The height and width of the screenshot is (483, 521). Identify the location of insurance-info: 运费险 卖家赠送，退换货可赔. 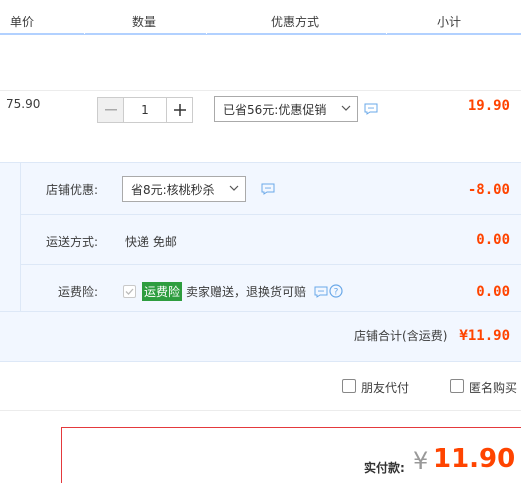
(224, 291).